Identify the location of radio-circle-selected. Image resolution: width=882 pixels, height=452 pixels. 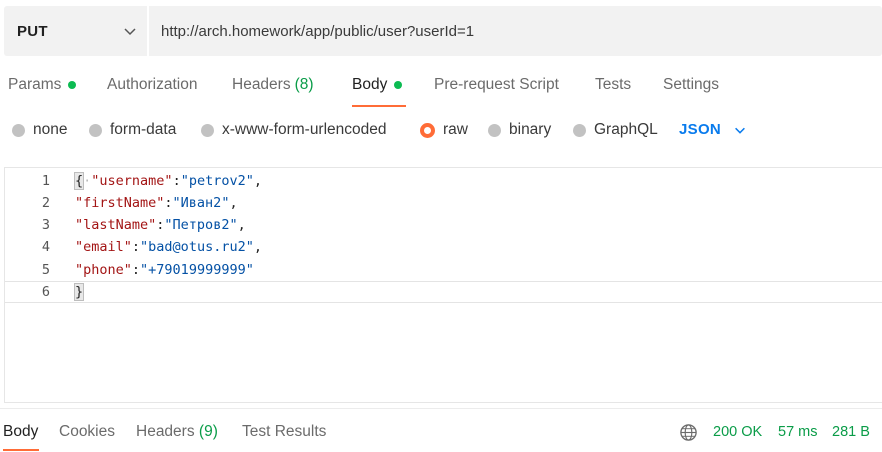
(427, 130).